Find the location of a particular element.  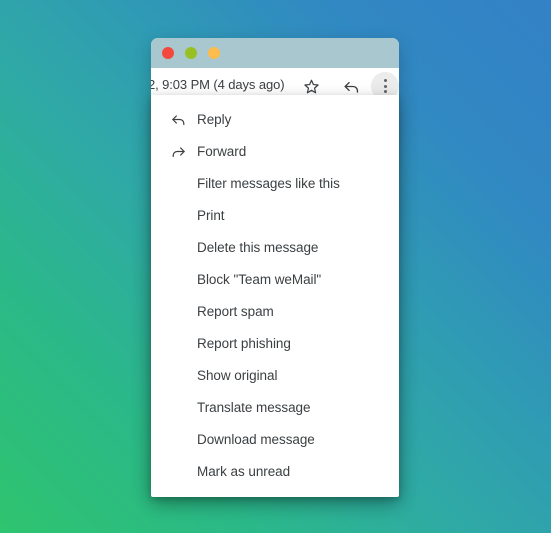

menu-item-label: Report spam is located at coordinates (235, 311).